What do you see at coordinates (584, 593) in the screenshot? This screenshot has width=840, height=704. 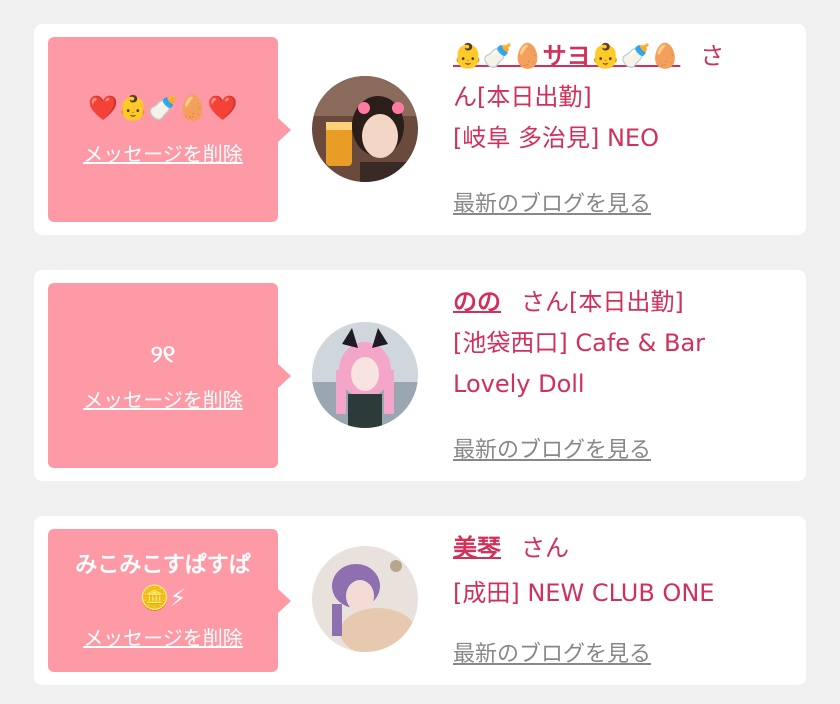 I see `shop-name: [成田] NEW CLUB ONE` at bounding box center [584, 593].